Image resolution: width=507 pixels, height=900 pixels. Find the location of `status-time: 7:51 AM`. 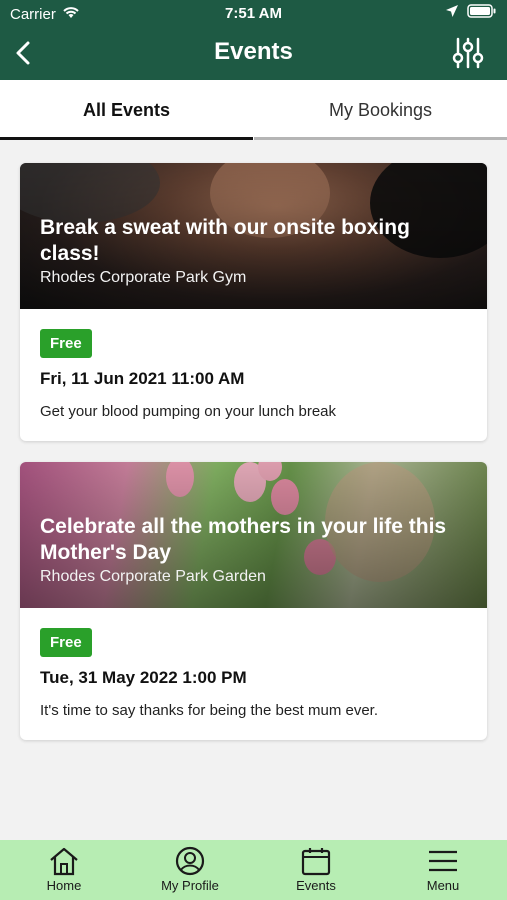

status-time: 7:51 AM is located at coordinates (253, 13).